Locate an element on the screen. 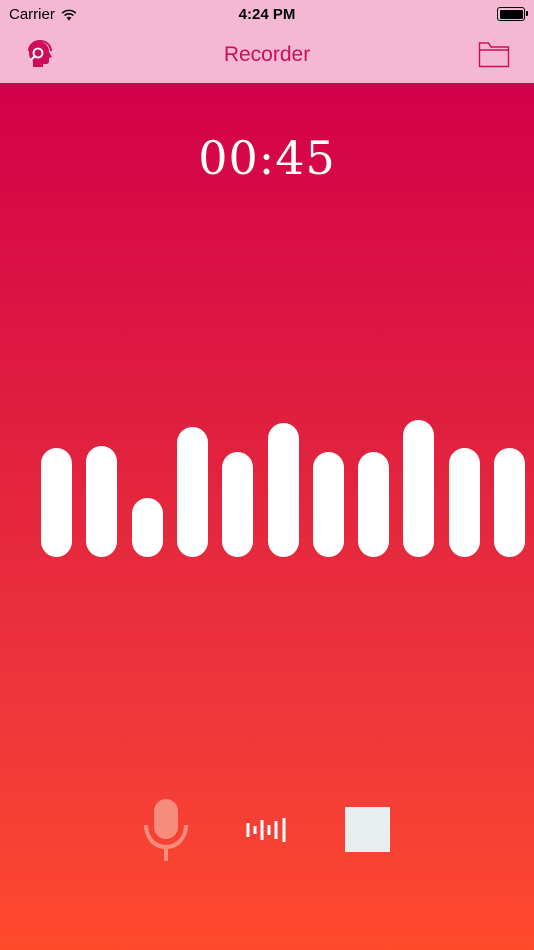  status-time: 4:24 PM is located at coordinates (267, 14).